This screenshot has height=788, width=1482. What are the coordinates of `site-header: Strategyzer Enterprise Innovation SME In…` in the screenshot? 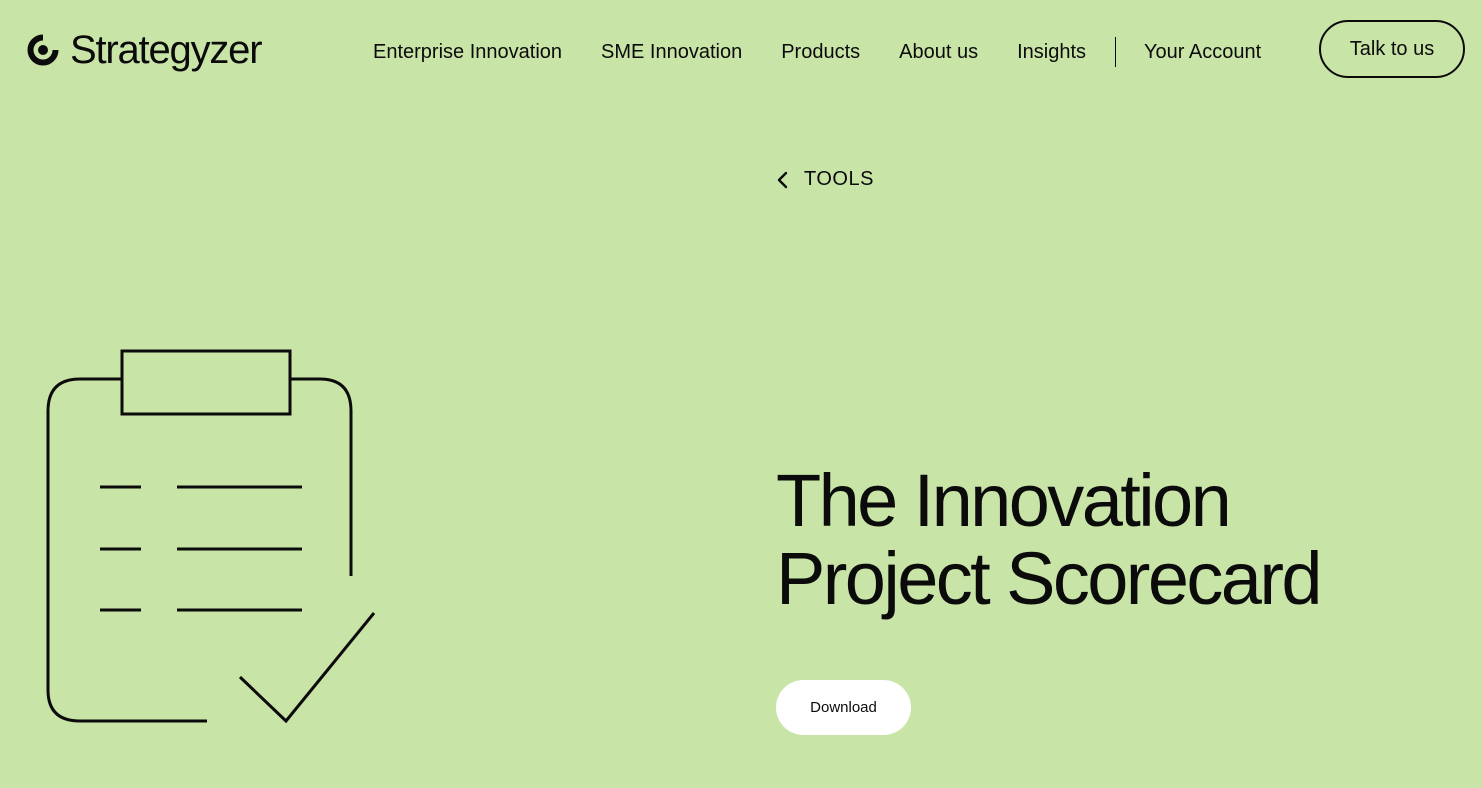 It's located at (741, 52).